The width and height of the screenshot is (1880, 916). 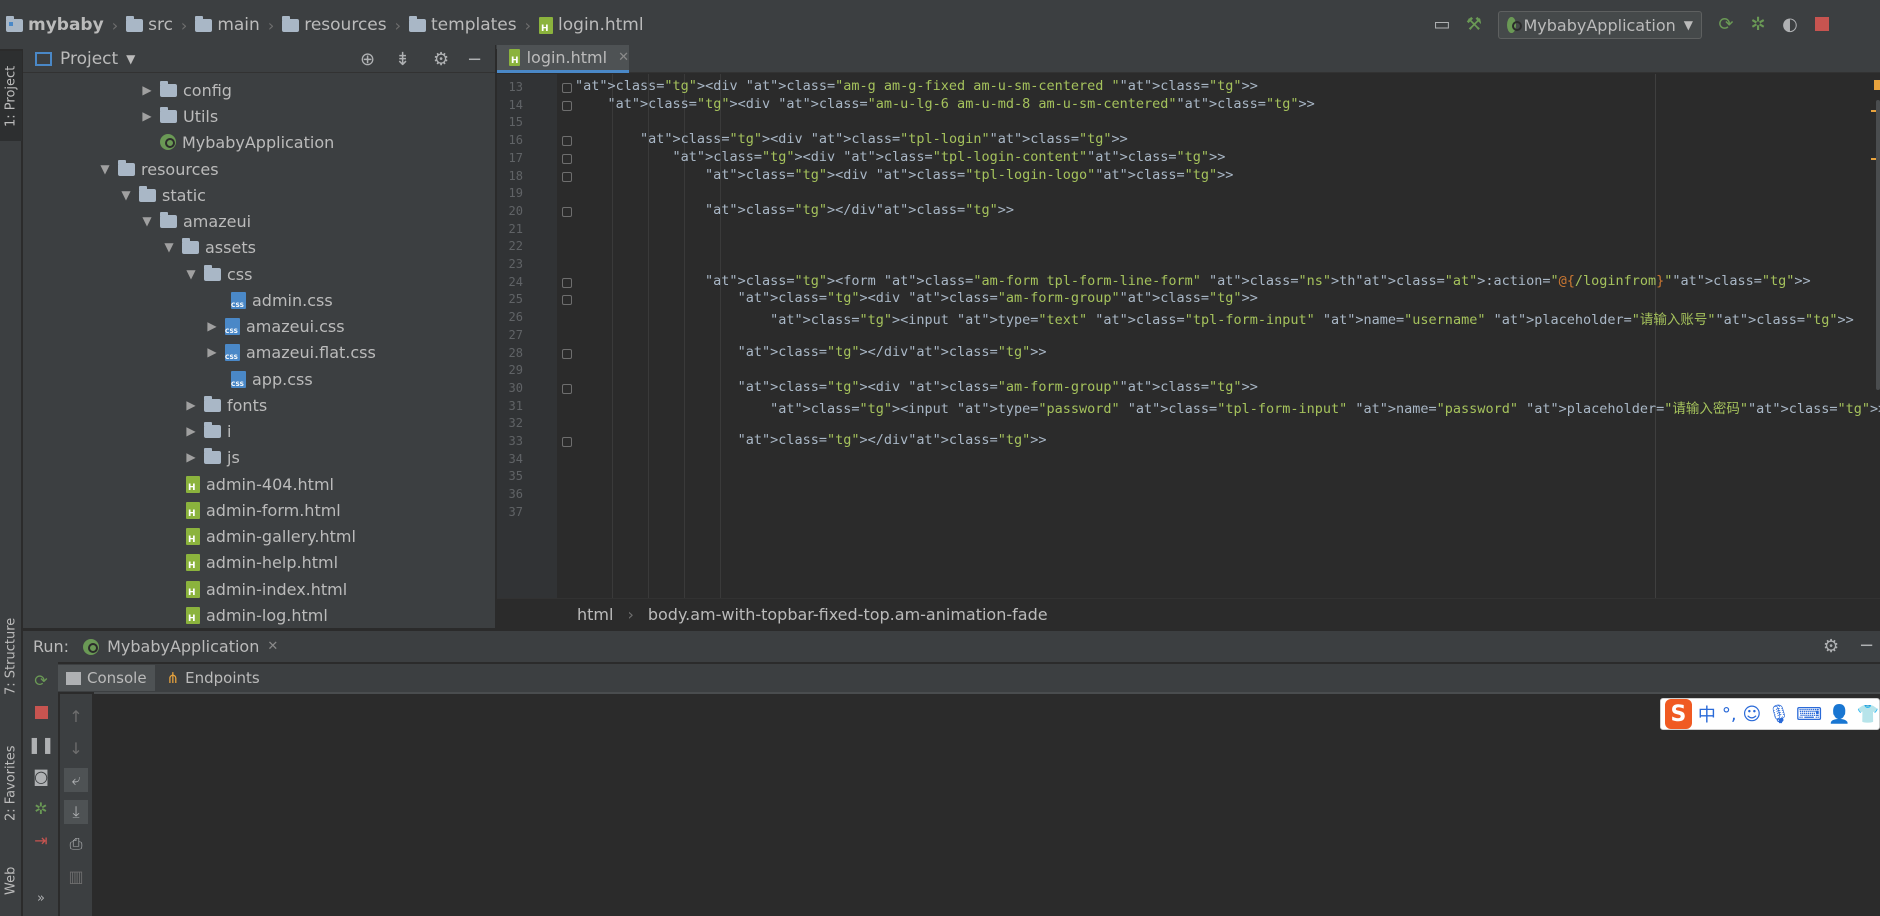 I want to click on rerun-icon: ⟳, so click(x=41, y=680).